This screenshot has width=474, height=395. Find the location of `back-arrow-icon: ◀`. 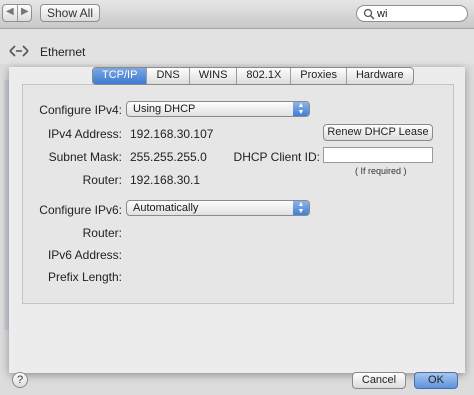

back-arrow-icon: ◀ is located at coordinates (10, 11).